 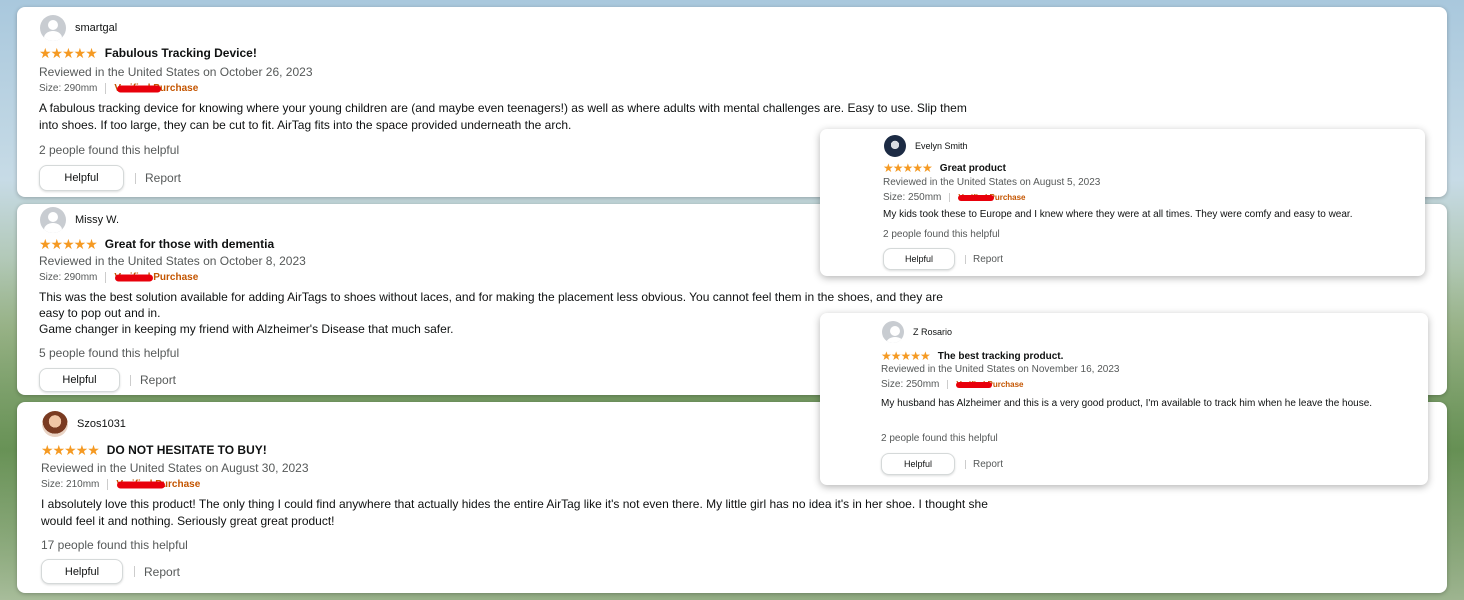 I want to click on reviewer-name: Z Rosario, so click(x=933, y=332).